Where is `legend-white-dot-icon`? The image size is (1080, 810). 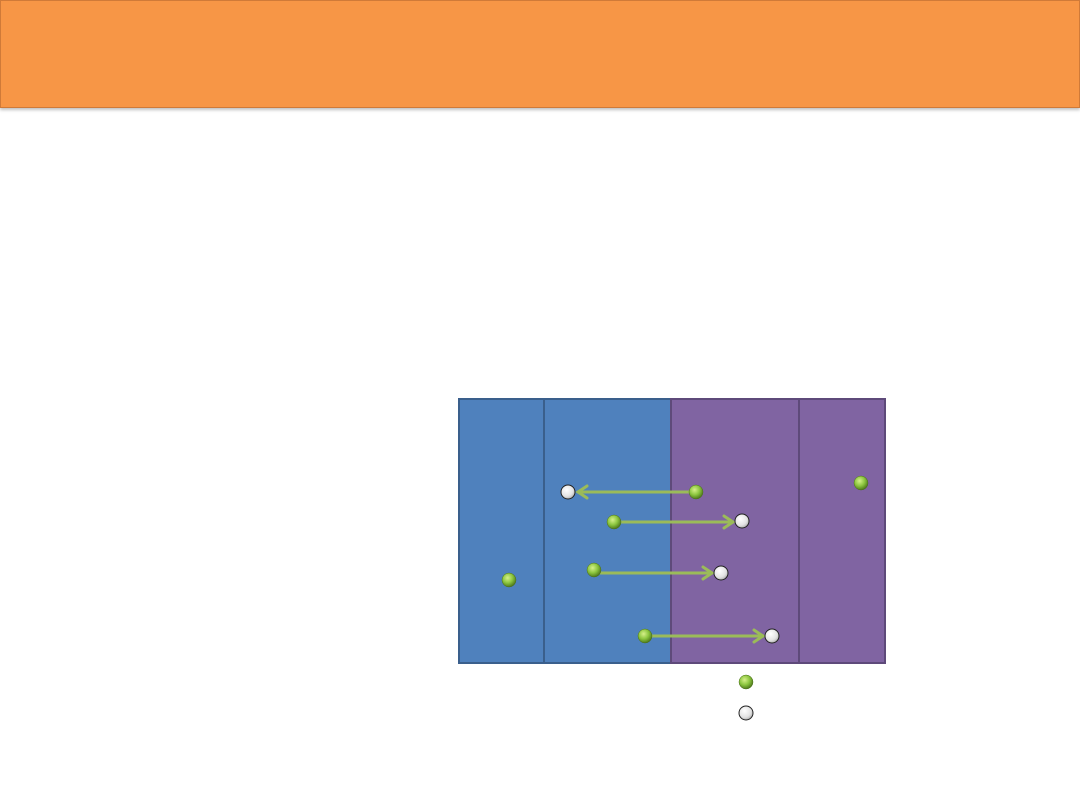 legend-white-dot-icon is located at coordinates (746, 713).